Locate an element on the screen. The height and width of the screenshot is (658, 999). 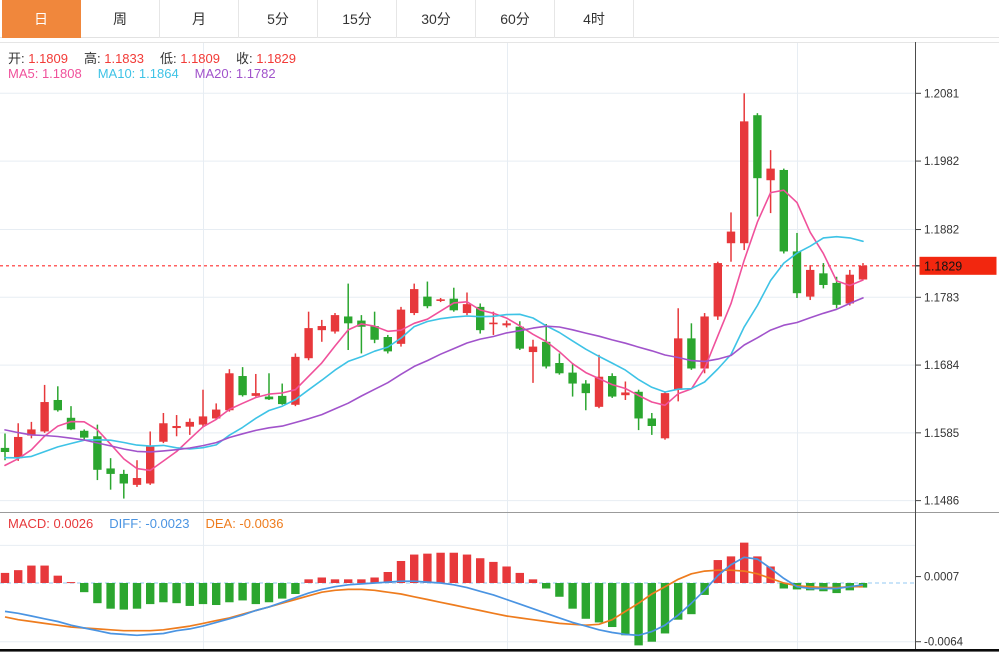
ma-row-item: MA10: 1.1864 is located at coordinates (138, 73).